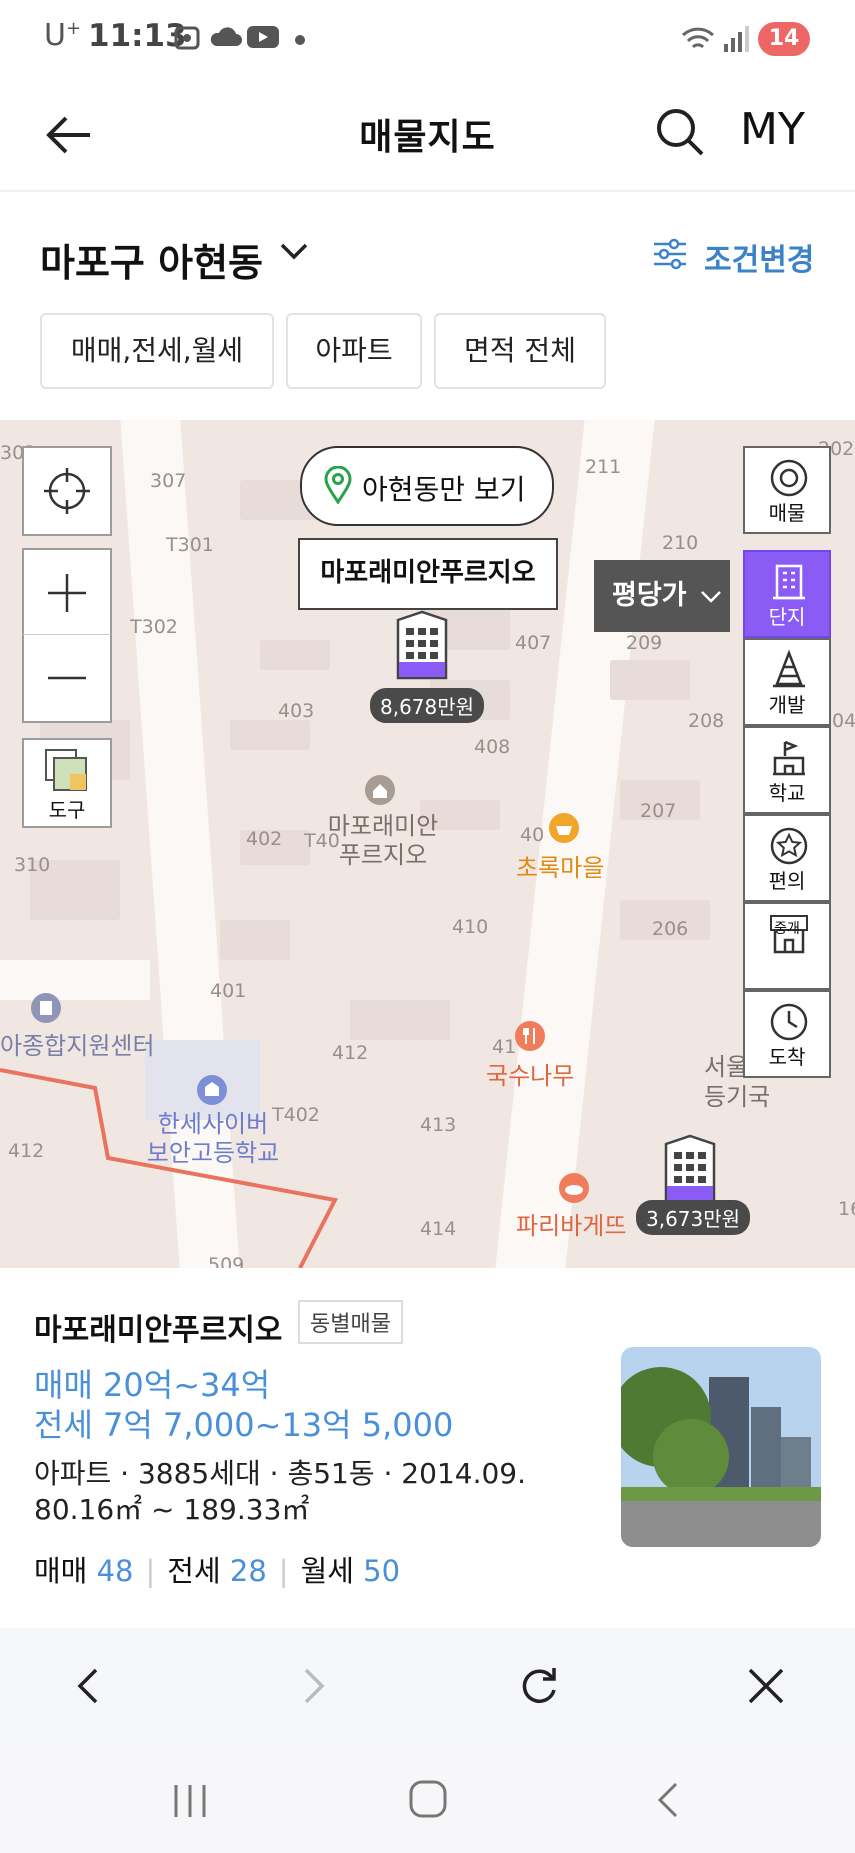 This screenshot has width=855, height=1853. I want to click on building-number-label: 310, so click(32, 865).